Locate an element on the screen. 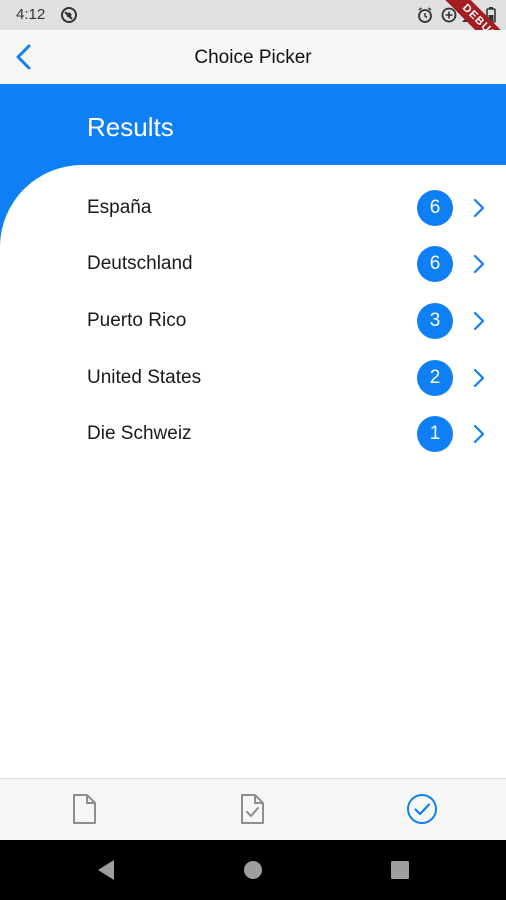  result-row-espana: España 6 is located at coordinates (253, 208).